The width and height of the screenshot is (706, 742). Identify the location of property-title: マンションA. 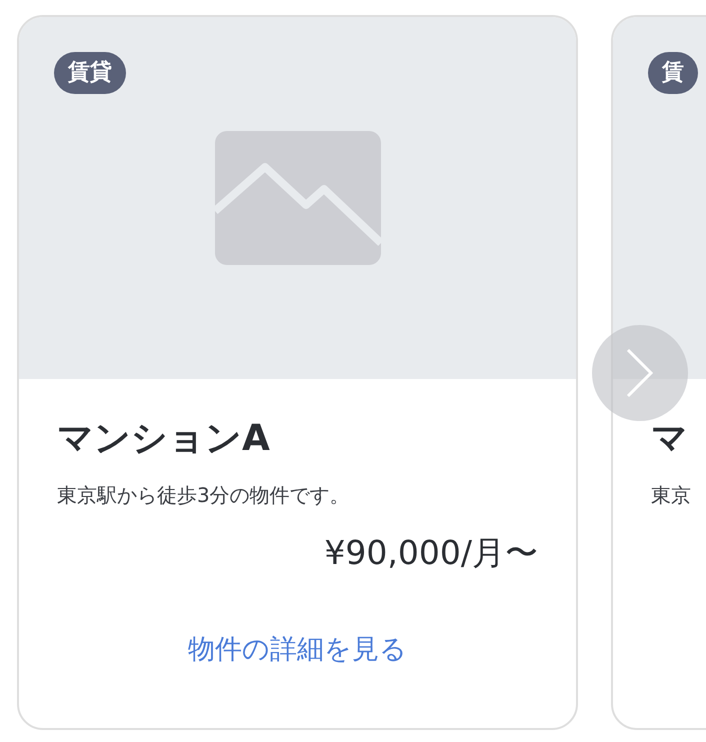
(164, 438).